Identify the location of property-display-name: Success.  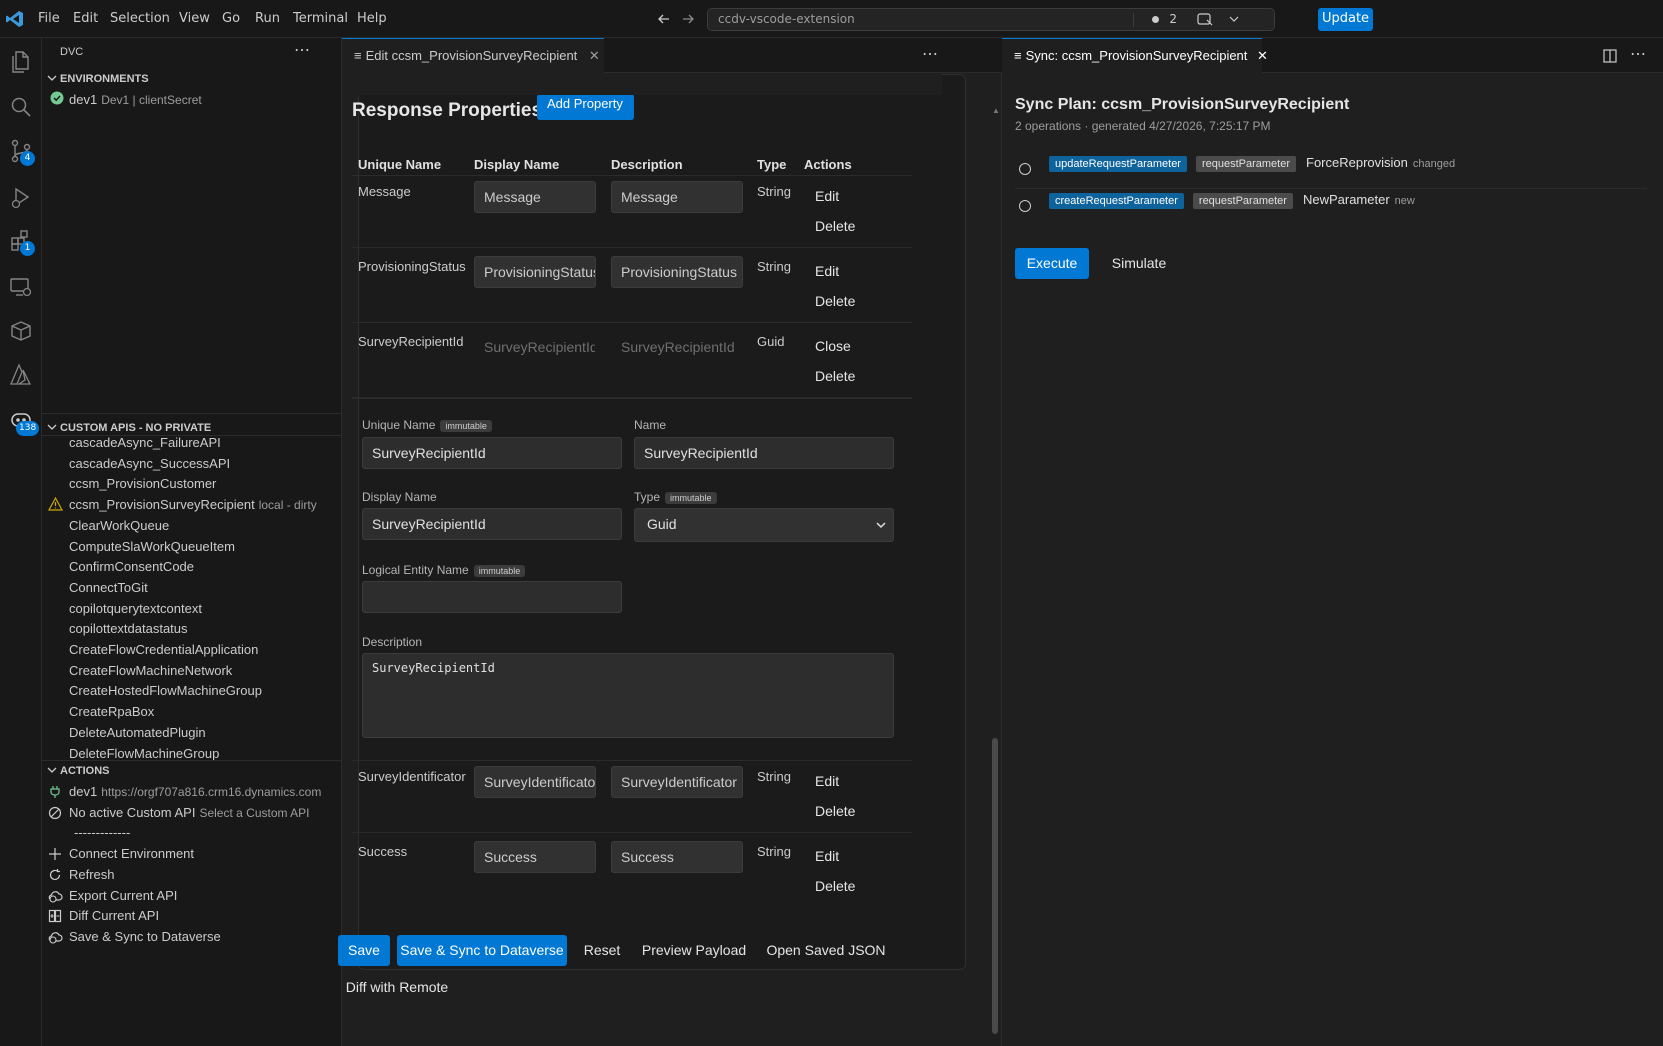
(535, 857).